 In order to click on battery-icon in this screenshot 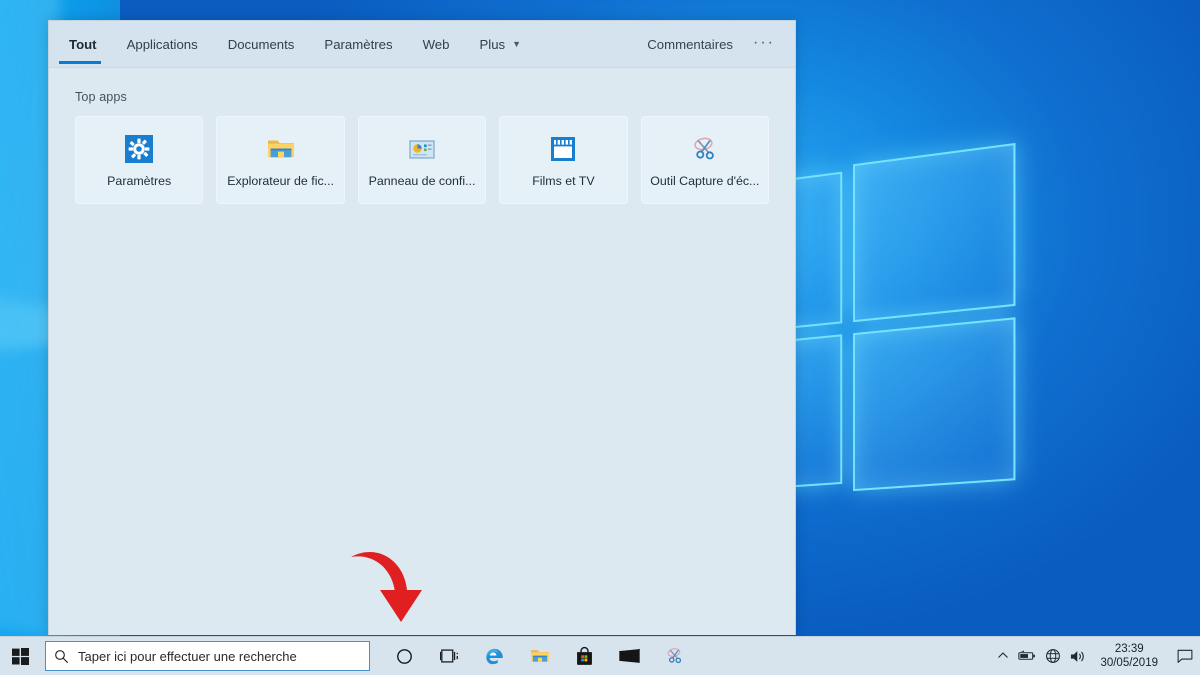, I will do `click(1027, 655)`.